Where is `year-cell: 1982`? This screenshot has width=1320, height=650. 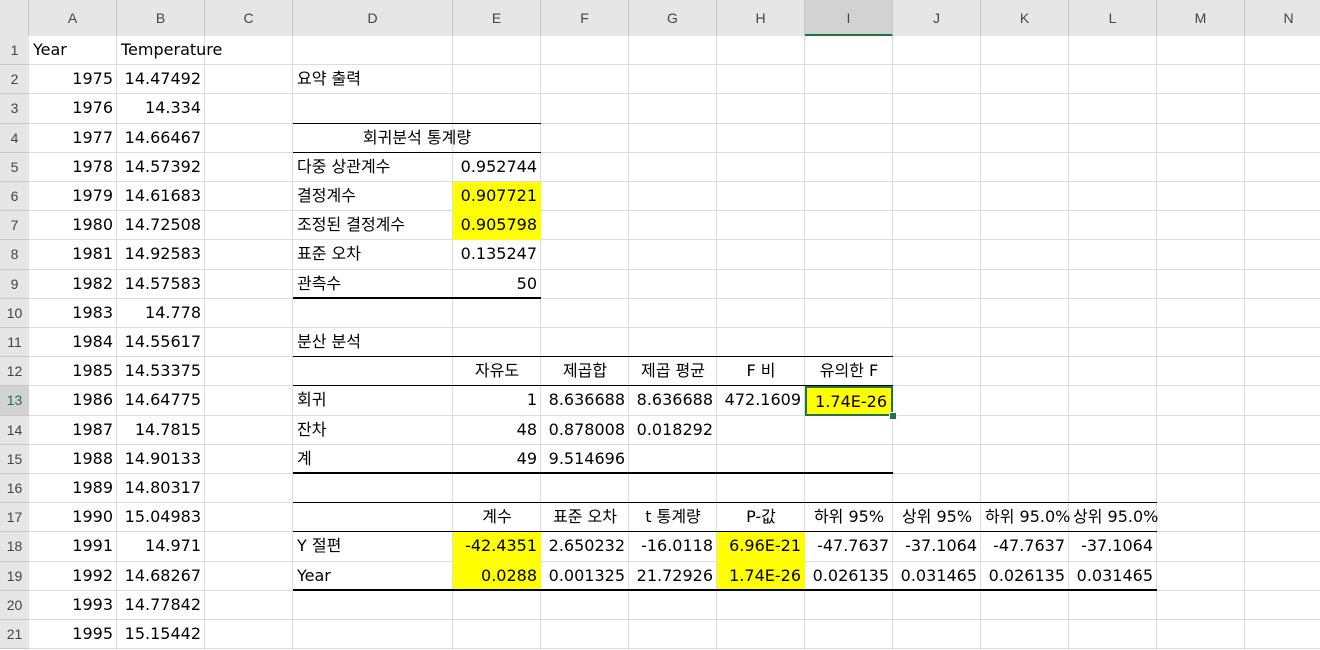
year-cell: 1982 is located at coordinates (73, 284).